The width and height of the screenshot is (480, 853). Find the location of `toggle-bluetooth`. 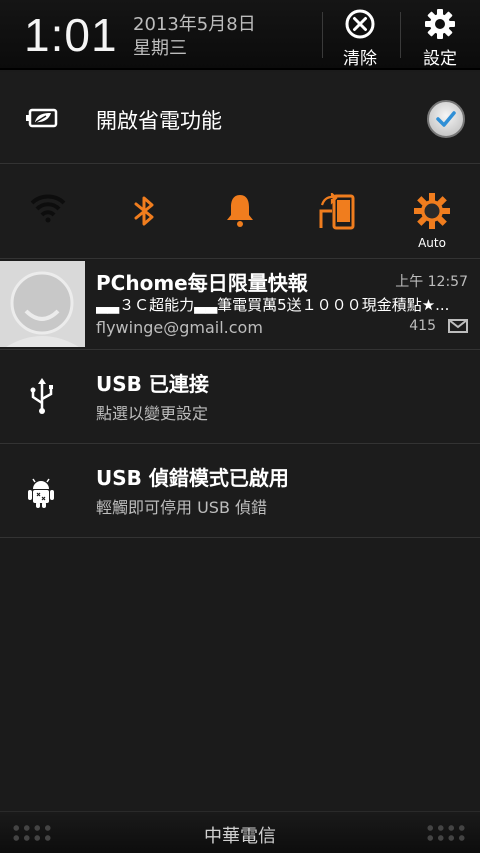

toggle-bluetooth is located at coordinates (144, 212).